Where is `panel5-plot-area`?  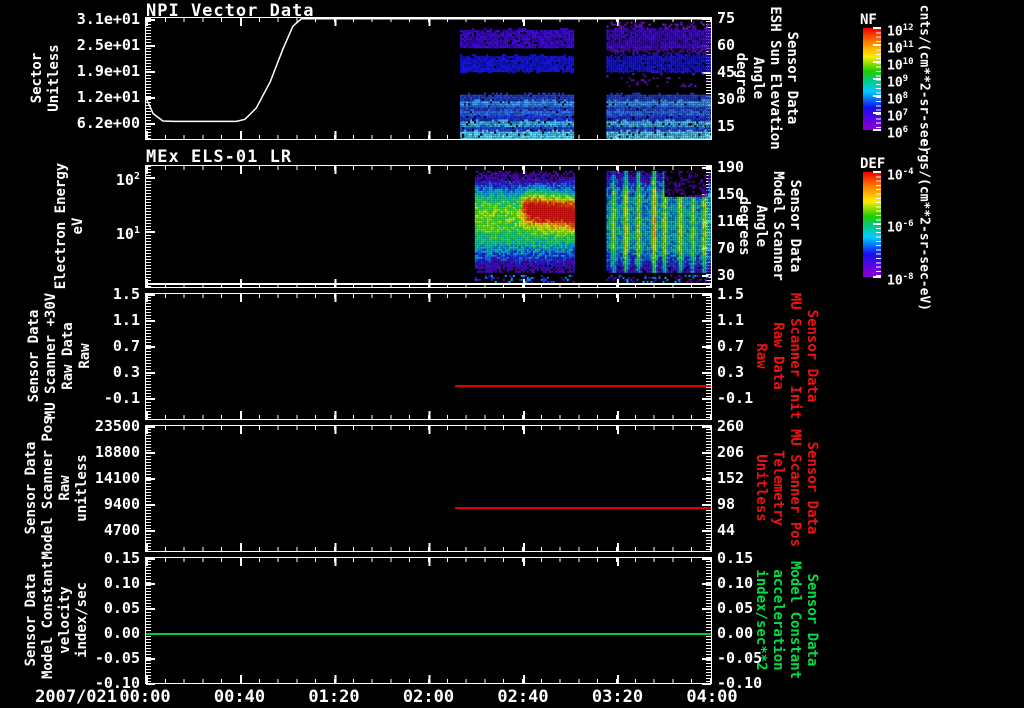 panel5-plot-area is located at coordinates (428, 621).